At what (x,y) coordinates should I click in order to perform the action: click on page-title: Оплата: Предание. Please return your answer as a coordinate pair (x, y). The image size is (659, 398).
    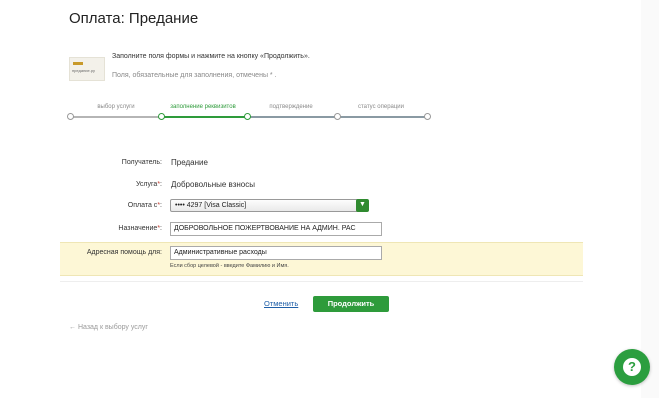
    Looking at the image, I should click on (134, 18).